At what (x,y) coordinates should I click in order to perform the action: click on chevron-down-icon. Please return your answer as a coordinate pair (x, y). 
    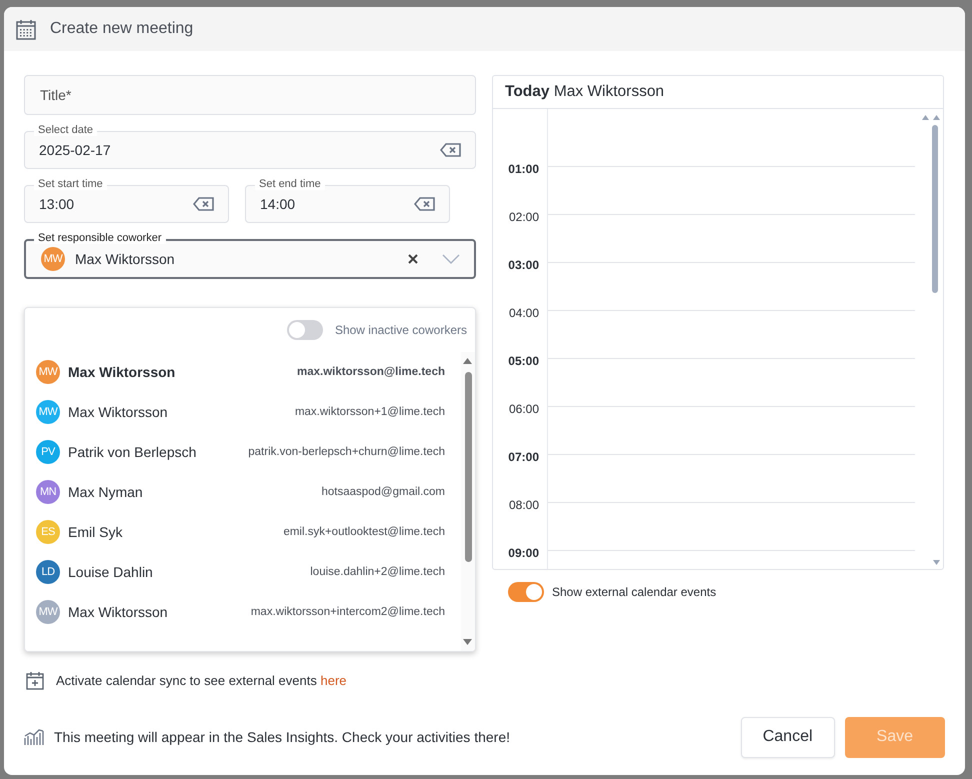
    Looking at the image, I should click on (451, 259).